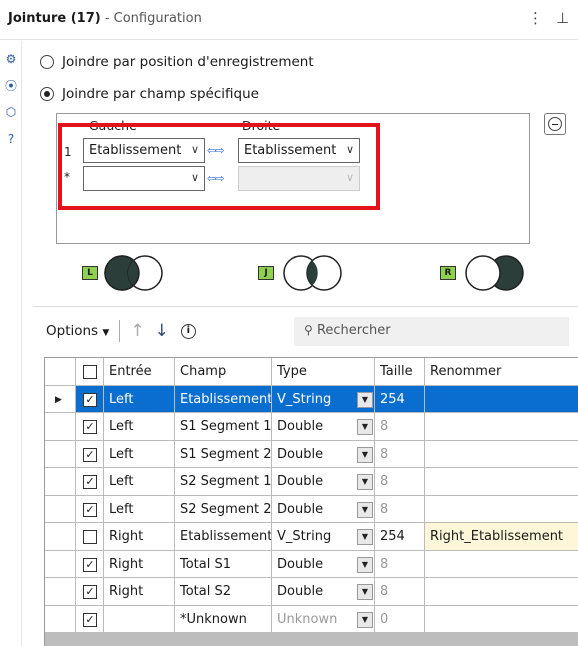 This screenshot has width=578, height=646. Describe the element at coordinates (11, 59) in the screenshot. I see `gear-icon: ⚙` at that location.